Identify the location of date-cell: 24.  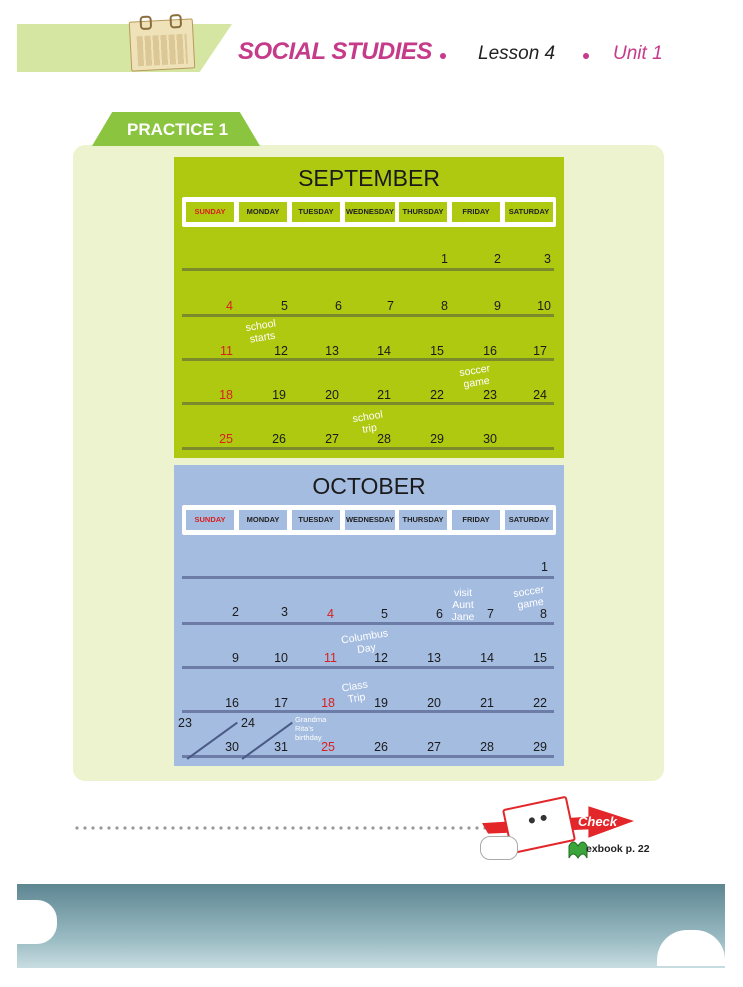
(540, 395).